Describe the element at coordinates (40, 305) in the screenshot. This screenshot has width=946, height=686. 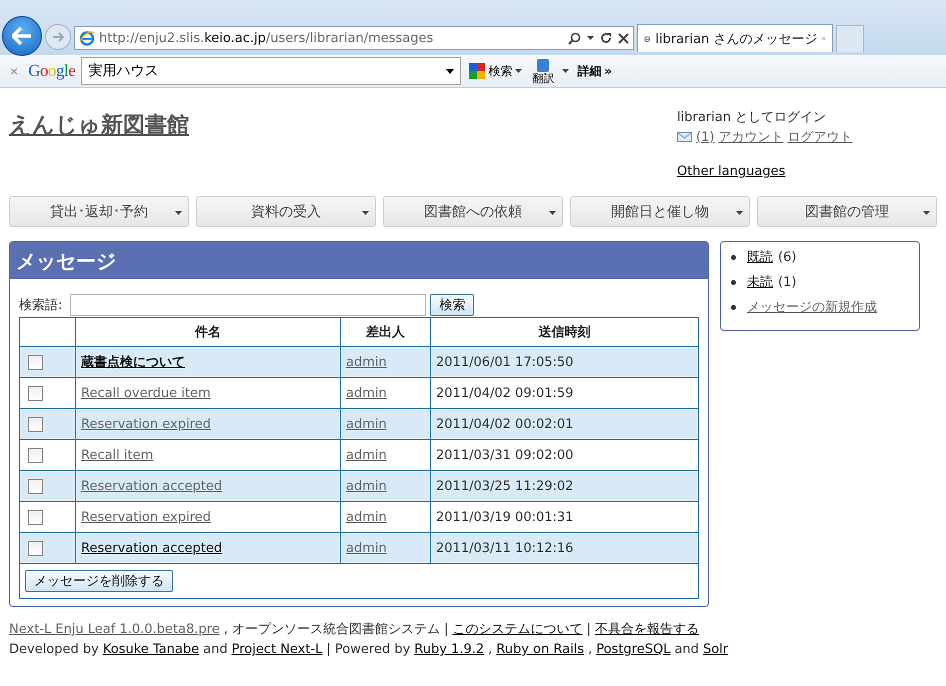
I see `search-label: 検索語:` at that location.